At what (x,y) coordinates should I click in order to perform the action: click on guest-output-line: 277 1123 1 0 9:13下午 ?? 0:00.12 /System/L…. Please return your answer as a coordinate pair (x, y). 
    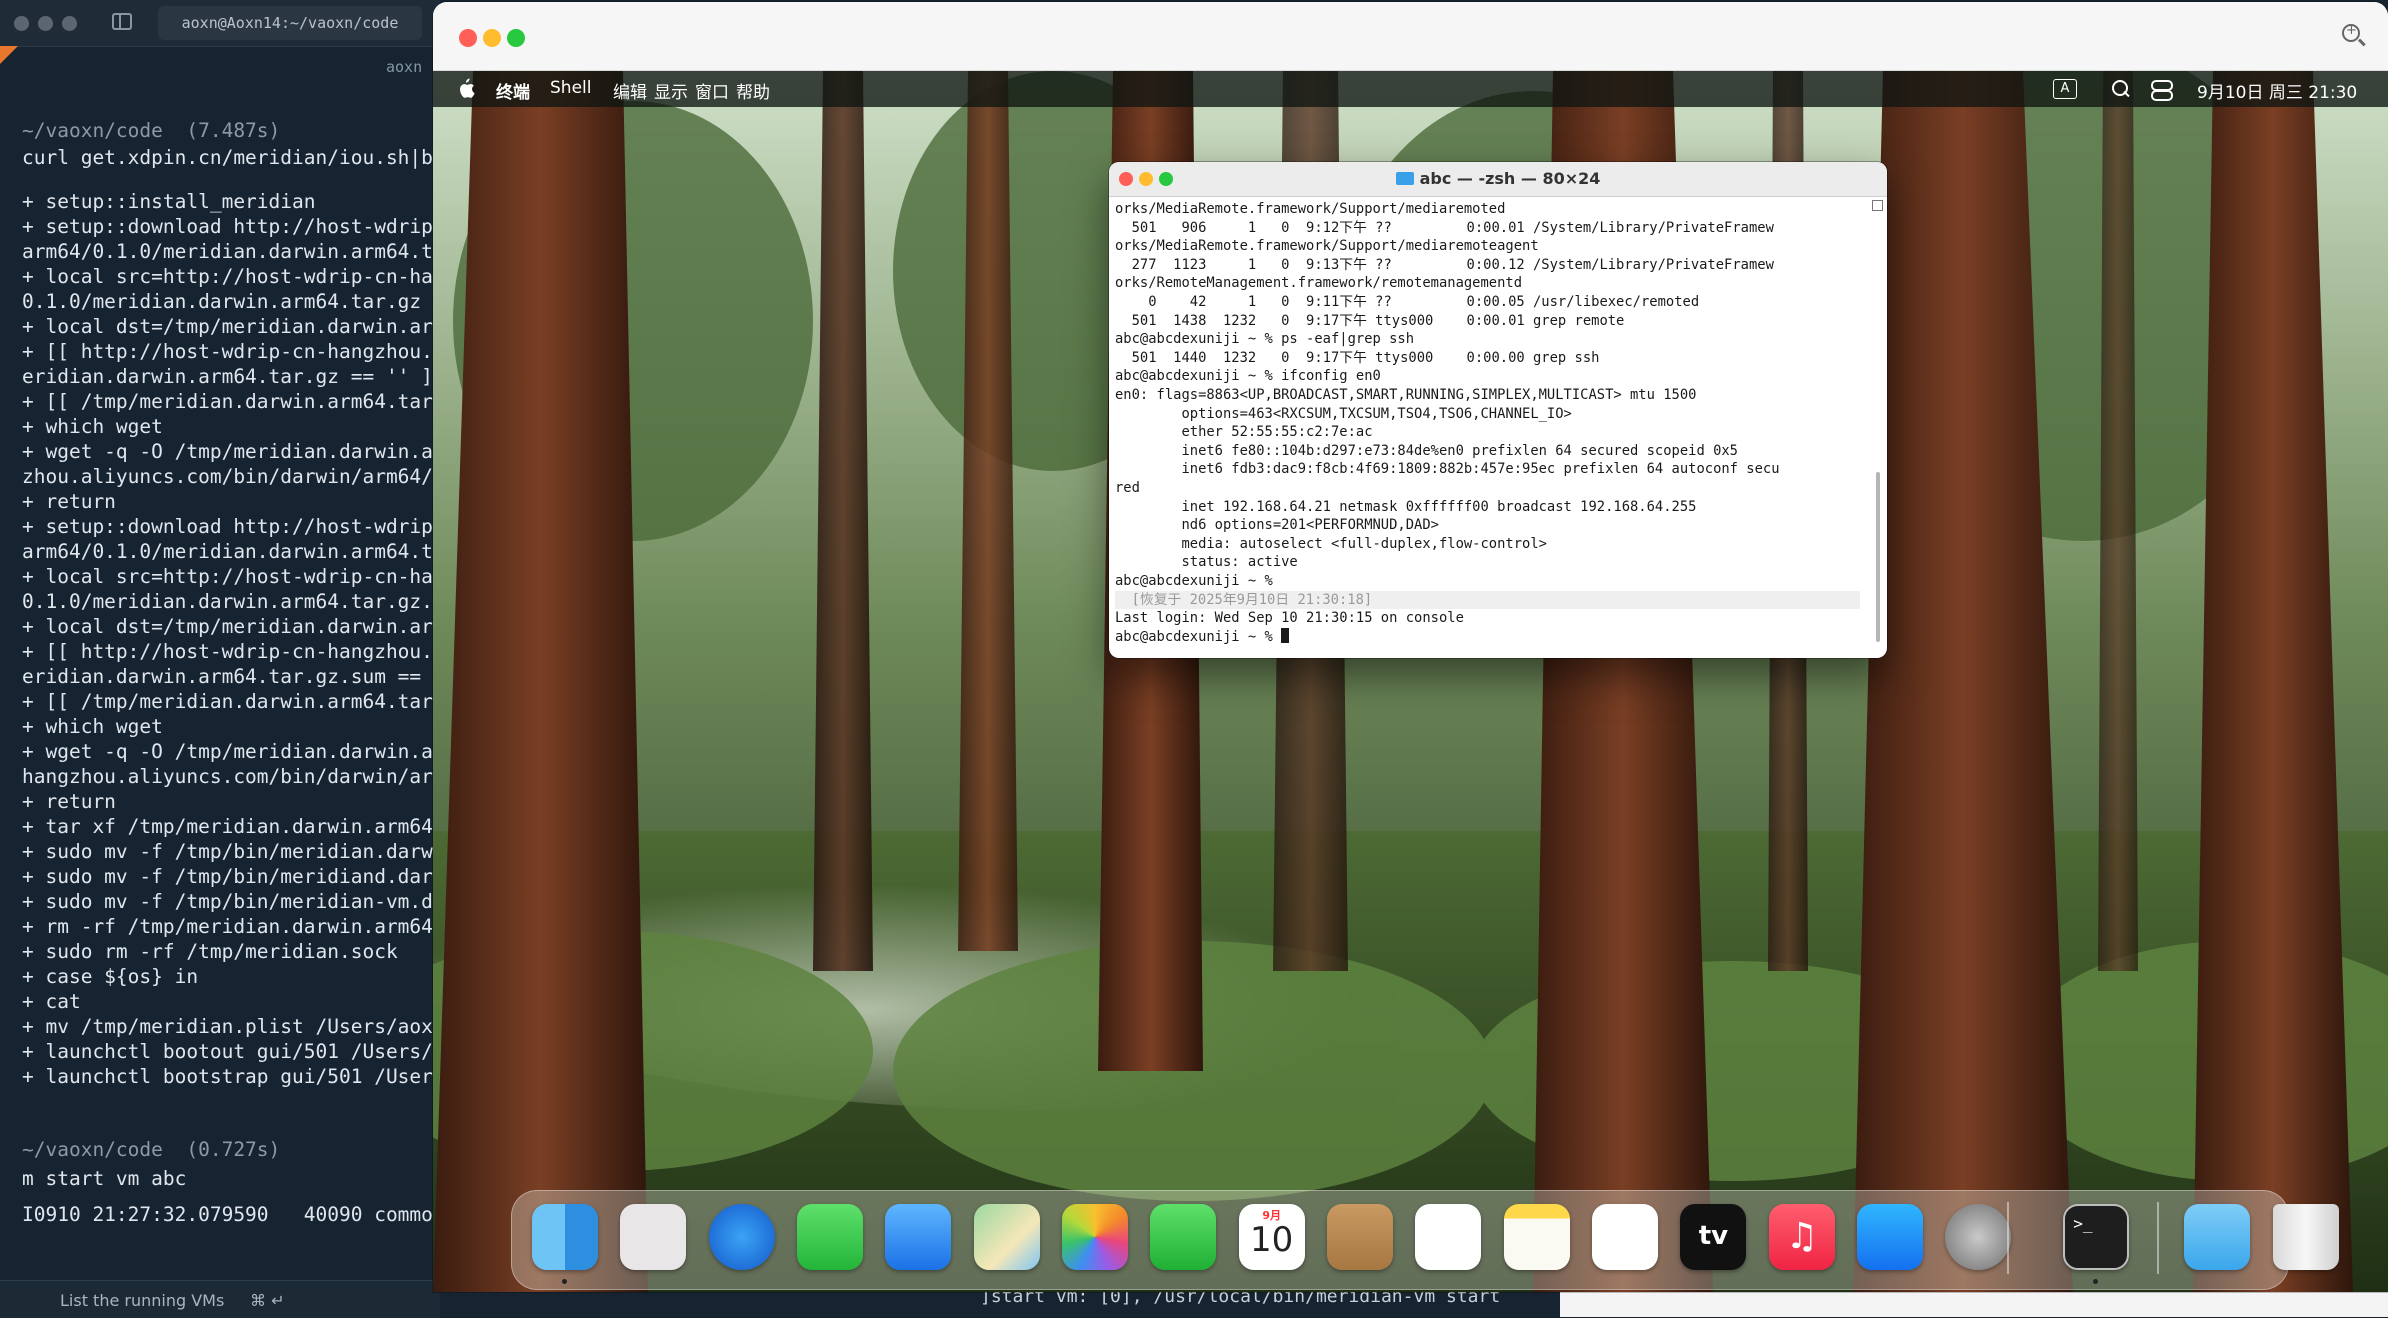
    Looking at the image, I should click on (1487, 265).